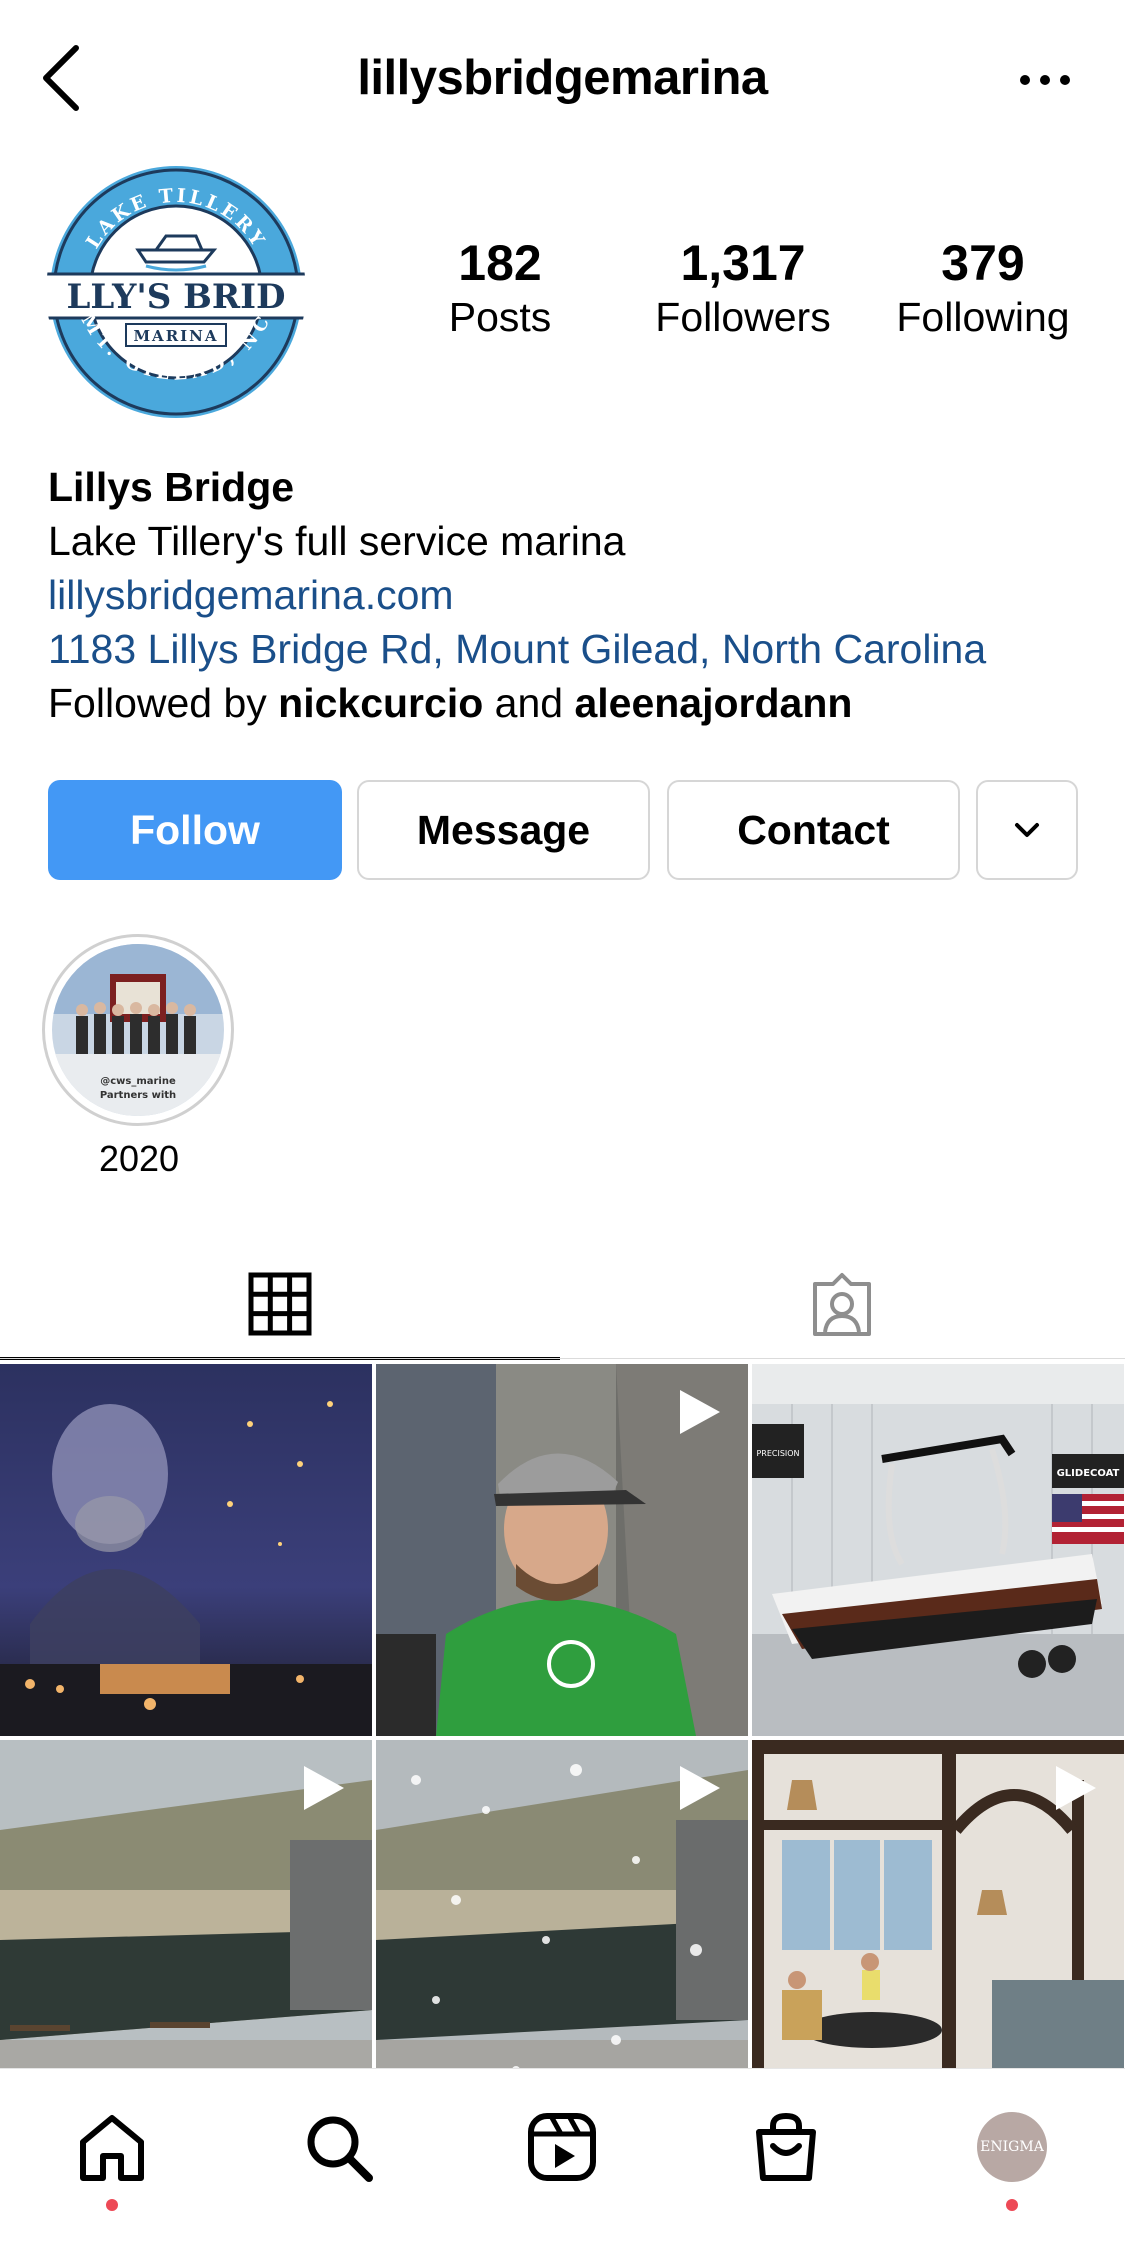  I want to click on svg-text: LLY'S BRID, so click(175, 297).